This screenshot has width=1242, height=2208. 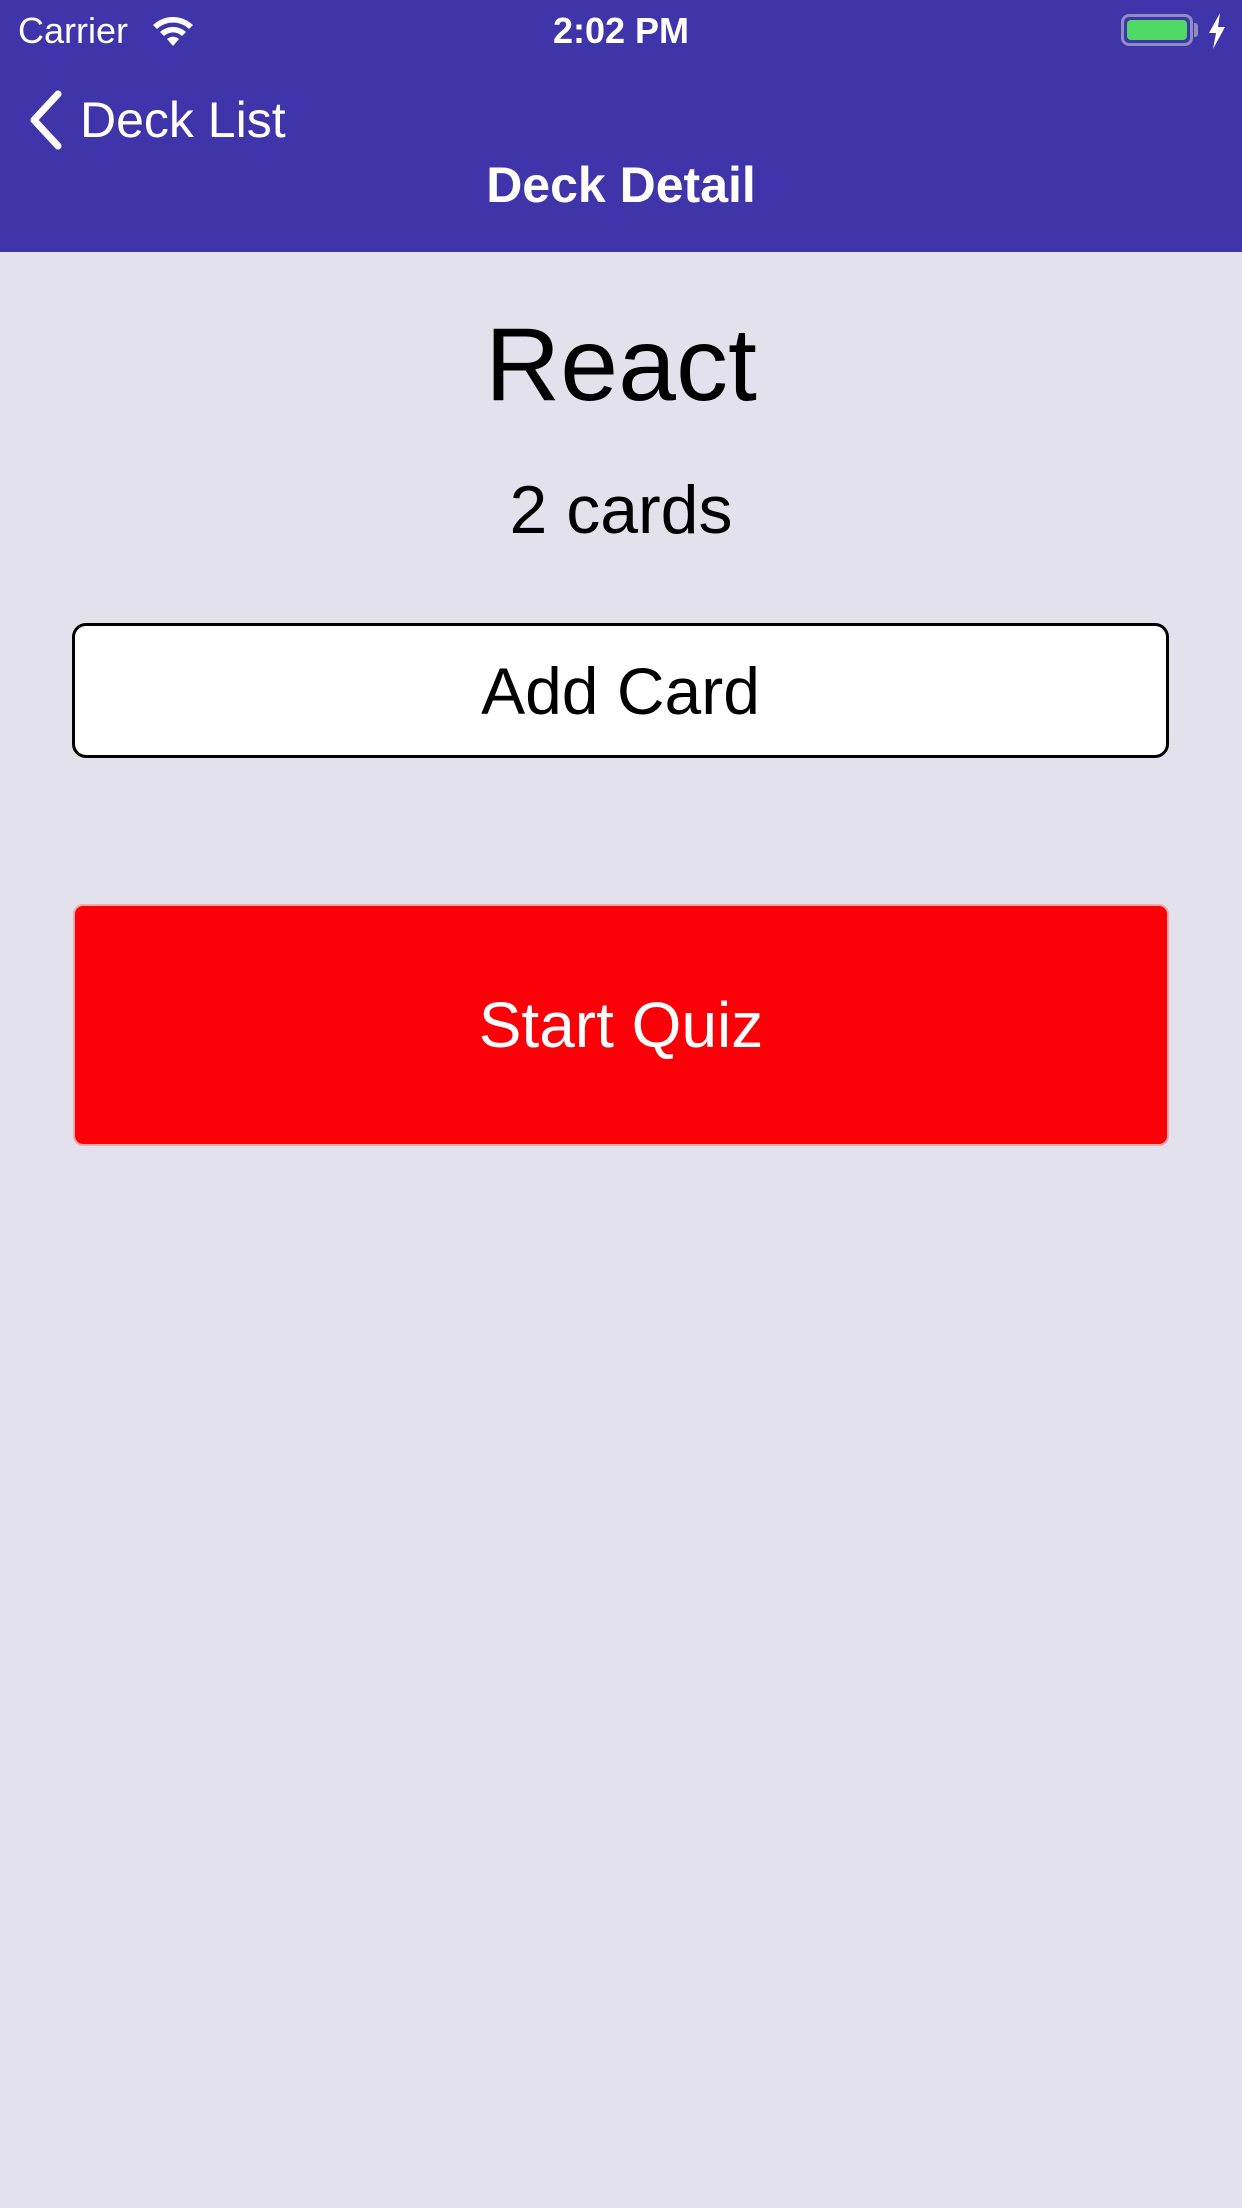 I want to click on header: Carrier 2:02 PM Deck List Deck Detail, so click(x=621, y=126).